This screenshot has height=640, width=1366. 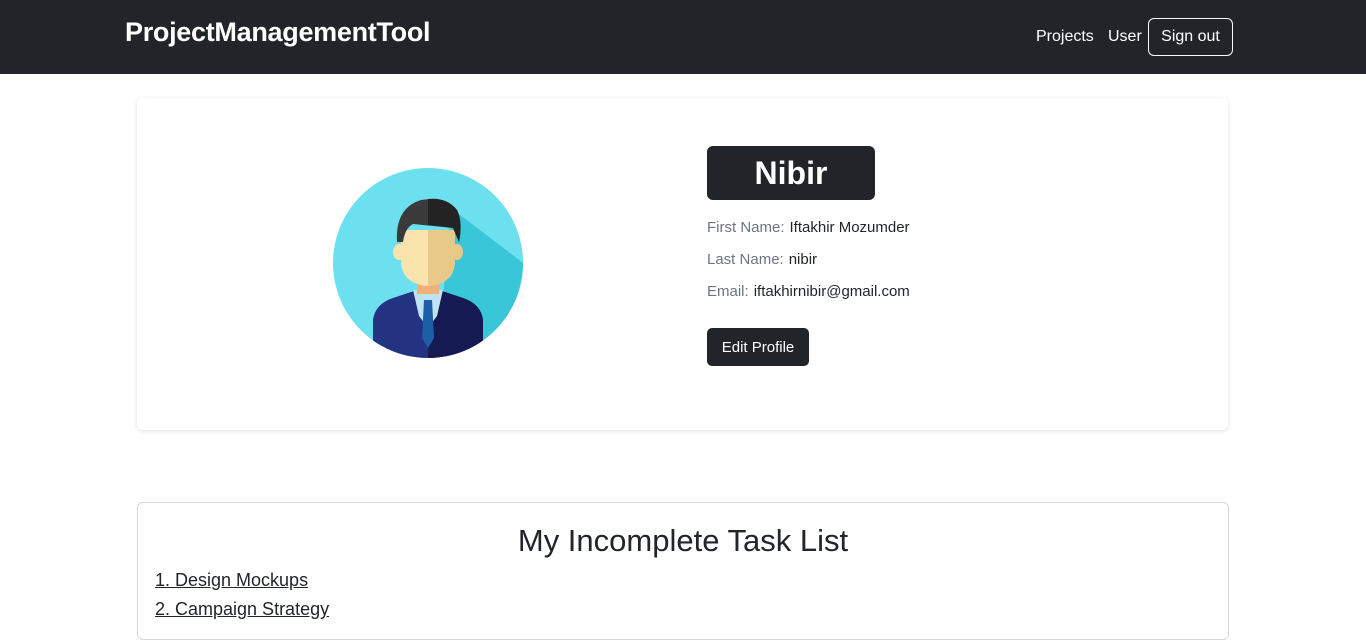 What do you see at coordinates (1190, 37) in the screenshot?
I see `sign-out-button: Sign out` at bounding box center [1190, 37].